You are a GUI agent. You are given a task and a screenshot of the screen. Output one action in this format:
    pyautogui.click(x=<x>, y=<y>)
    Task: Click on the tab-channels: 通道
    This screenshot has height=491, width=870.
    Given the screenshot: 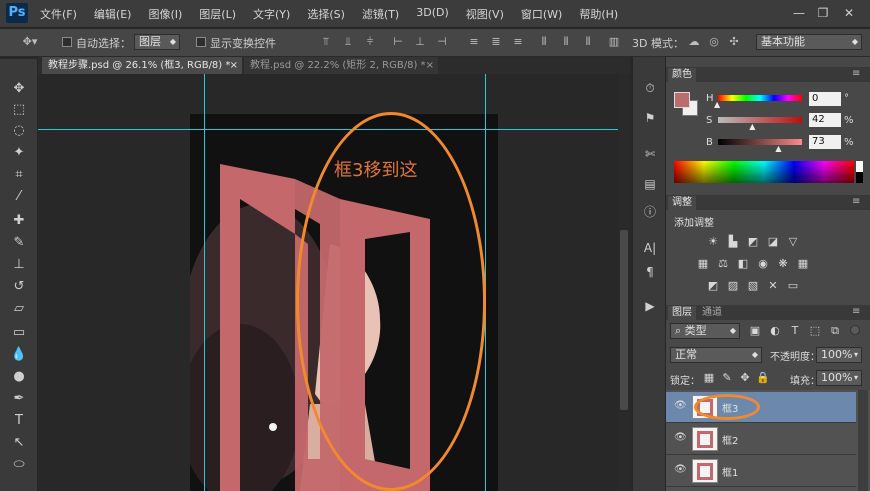 What is the action you would take?
    pyautogui.click(x=712, y=313)
    